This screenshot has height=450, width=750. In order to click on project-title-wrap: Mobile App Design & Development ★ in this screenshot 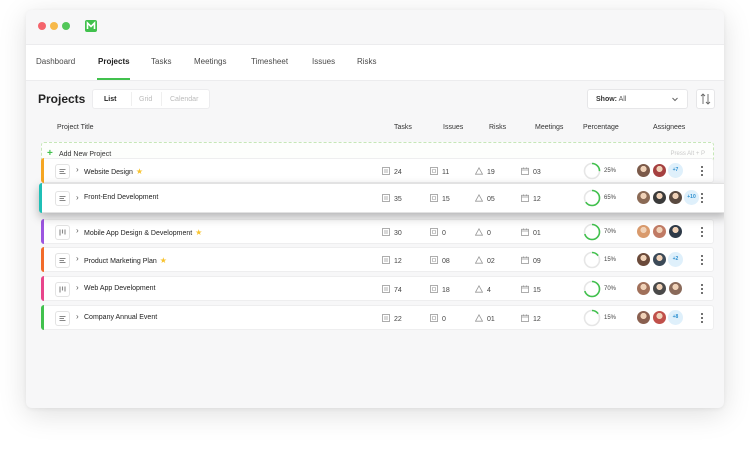, I will do `click(143, 232)`.